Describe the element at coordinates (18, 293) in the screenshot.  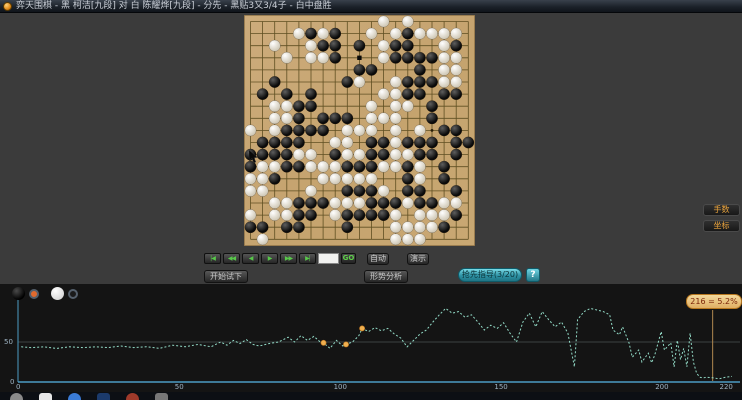
I see `black-stone-icon` at that location.